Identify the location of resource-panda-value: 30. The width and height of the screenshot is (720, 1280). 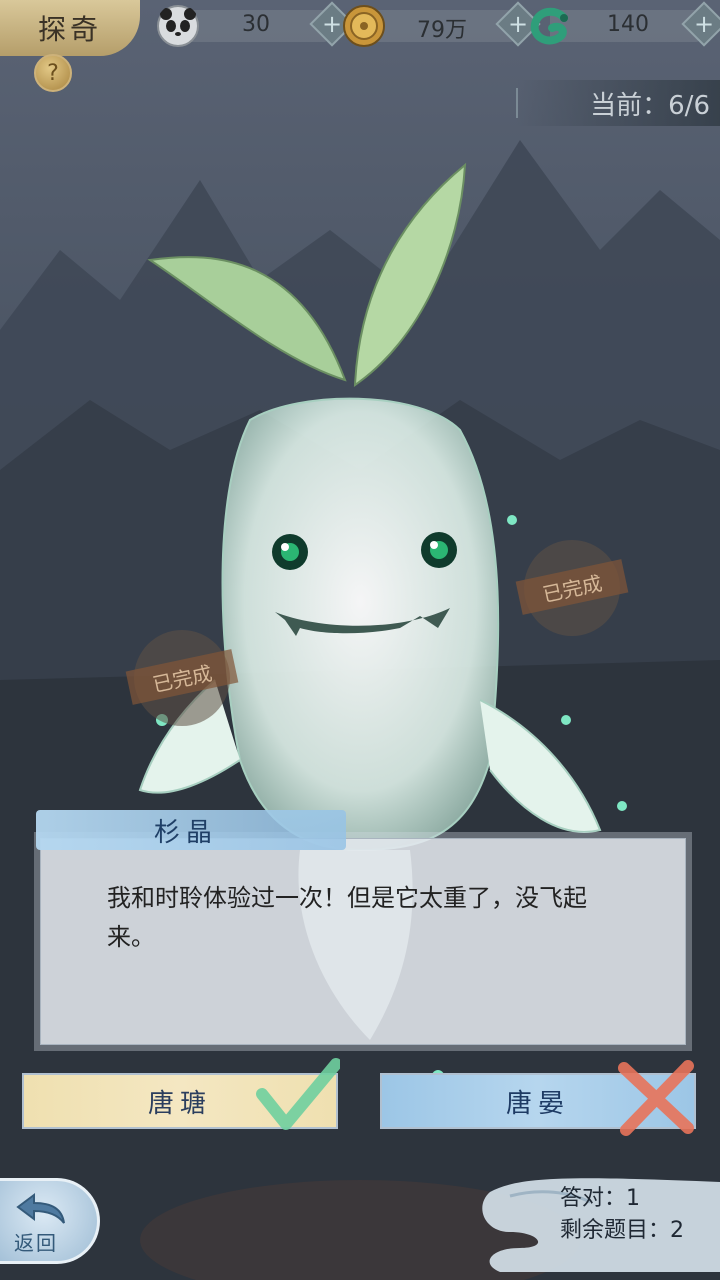
(256, 24).